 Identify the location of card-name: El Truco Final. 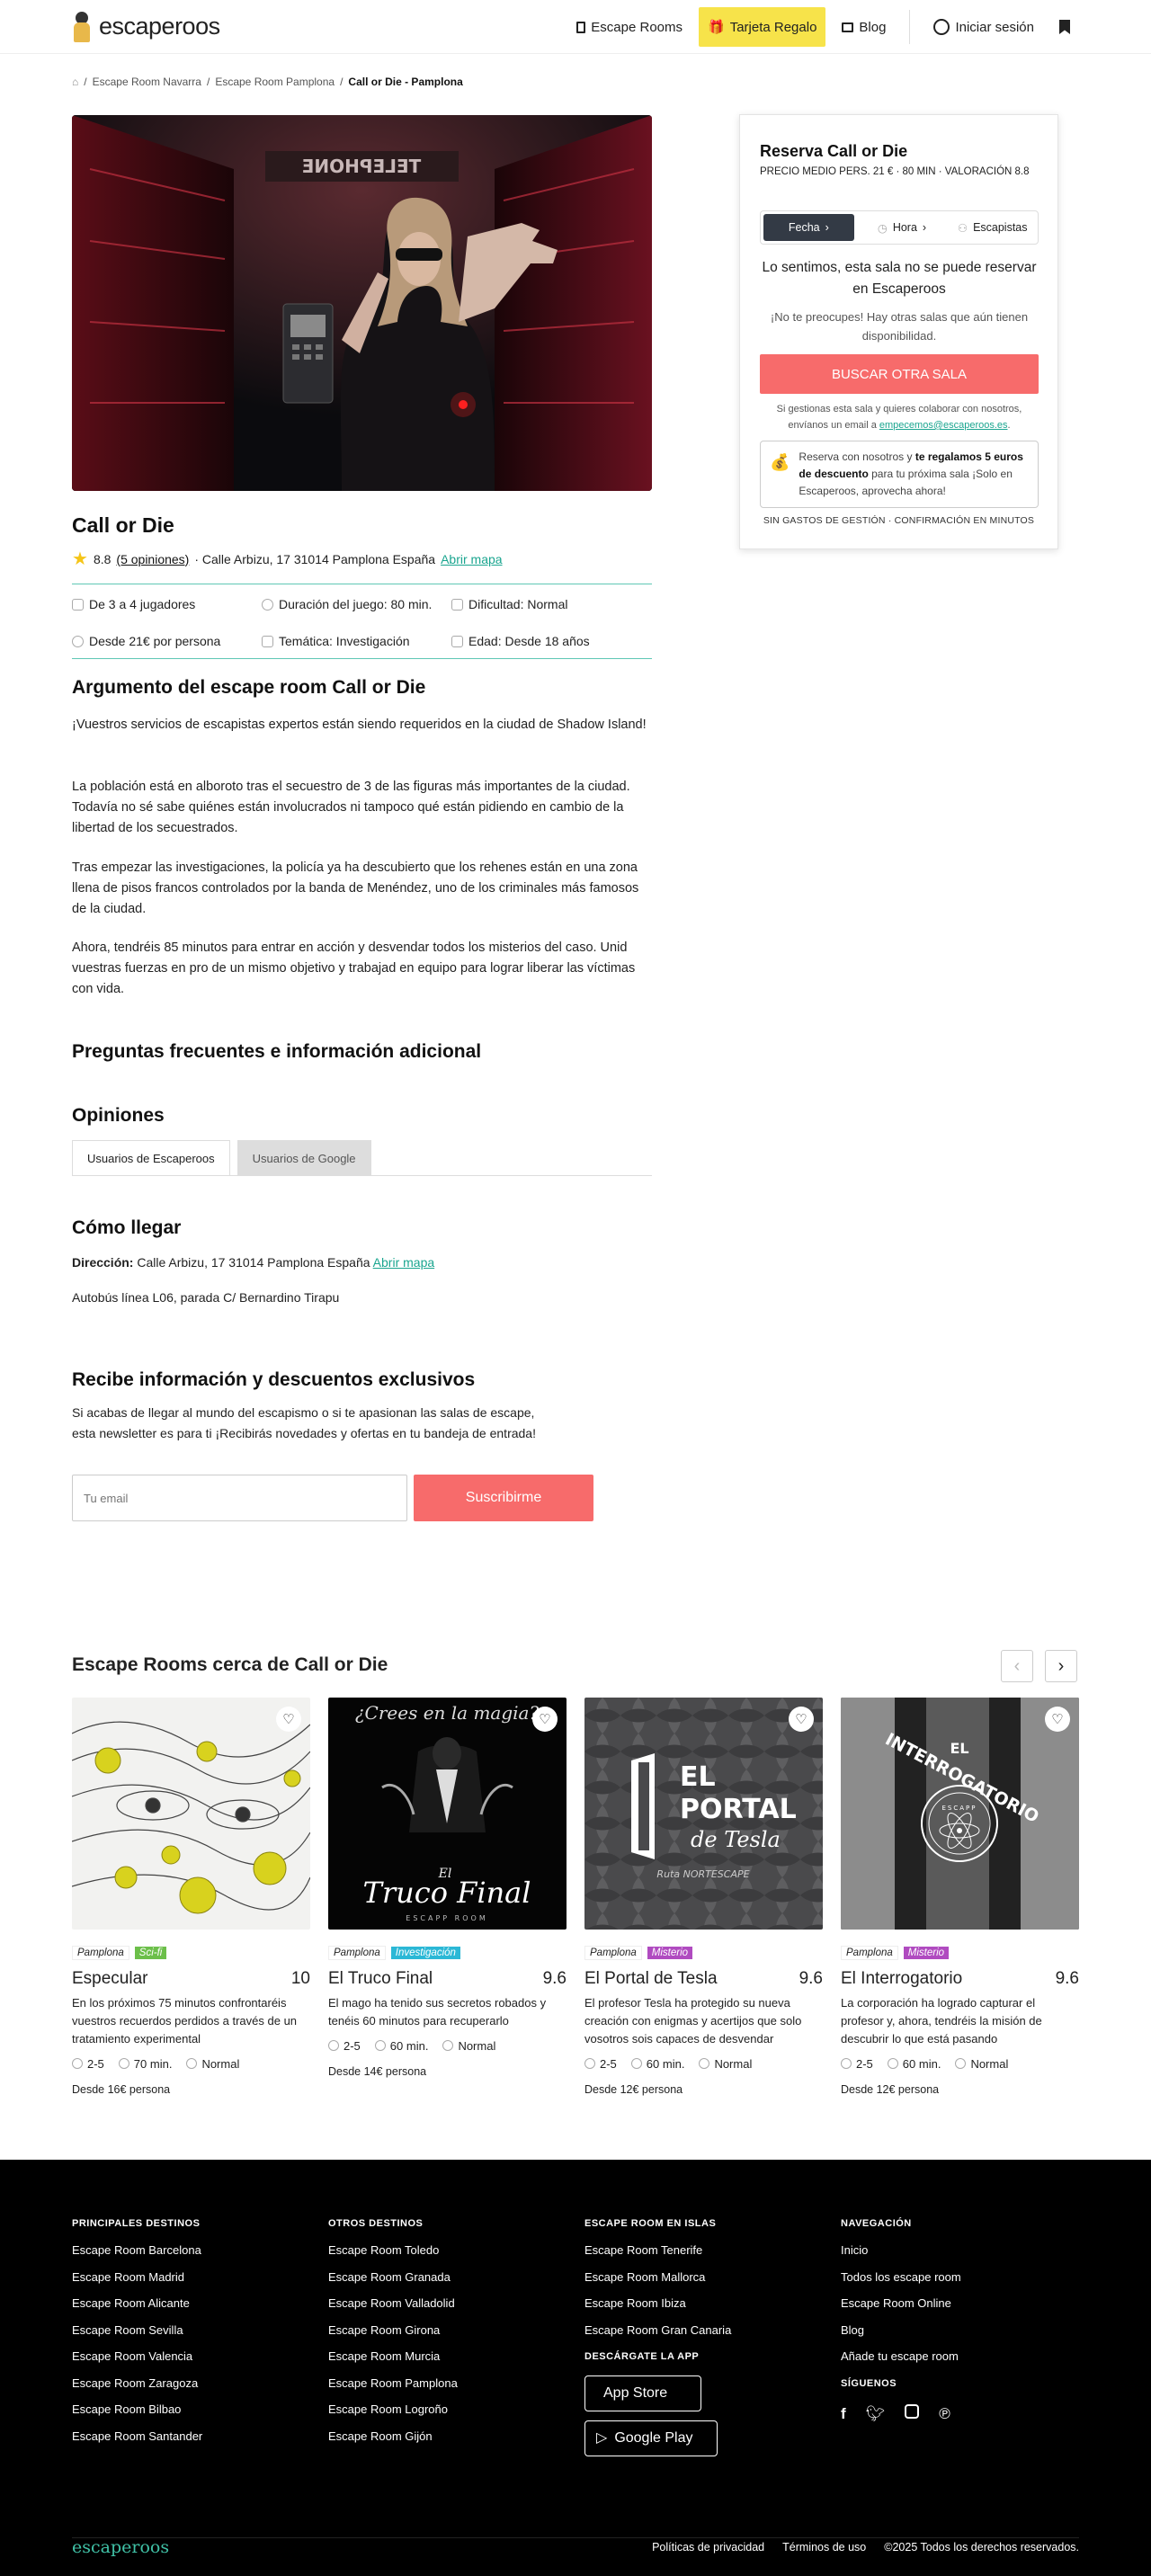
(380, 1979).